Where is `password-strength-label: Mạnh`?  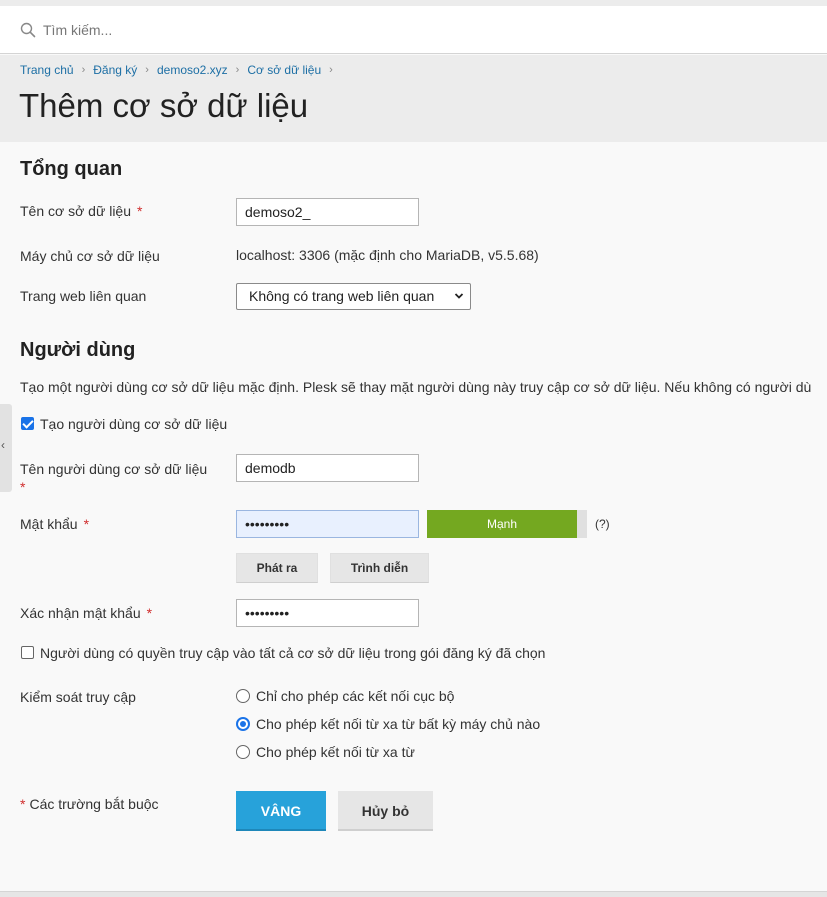
password-strength-label: Mạnh is located at coordinates (502, 524).